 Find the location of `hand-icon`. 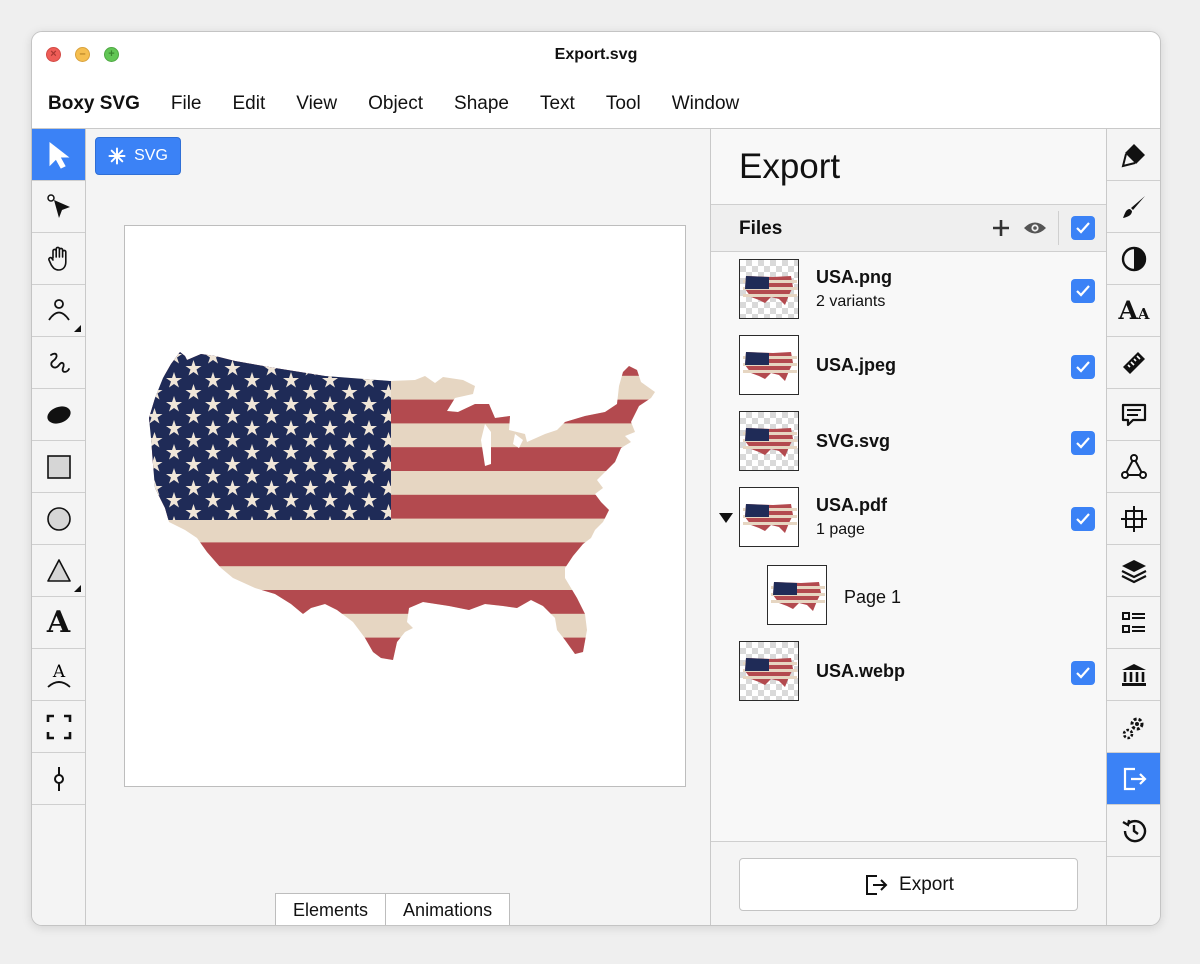

hand-icon is located at coordinates (57, 258).